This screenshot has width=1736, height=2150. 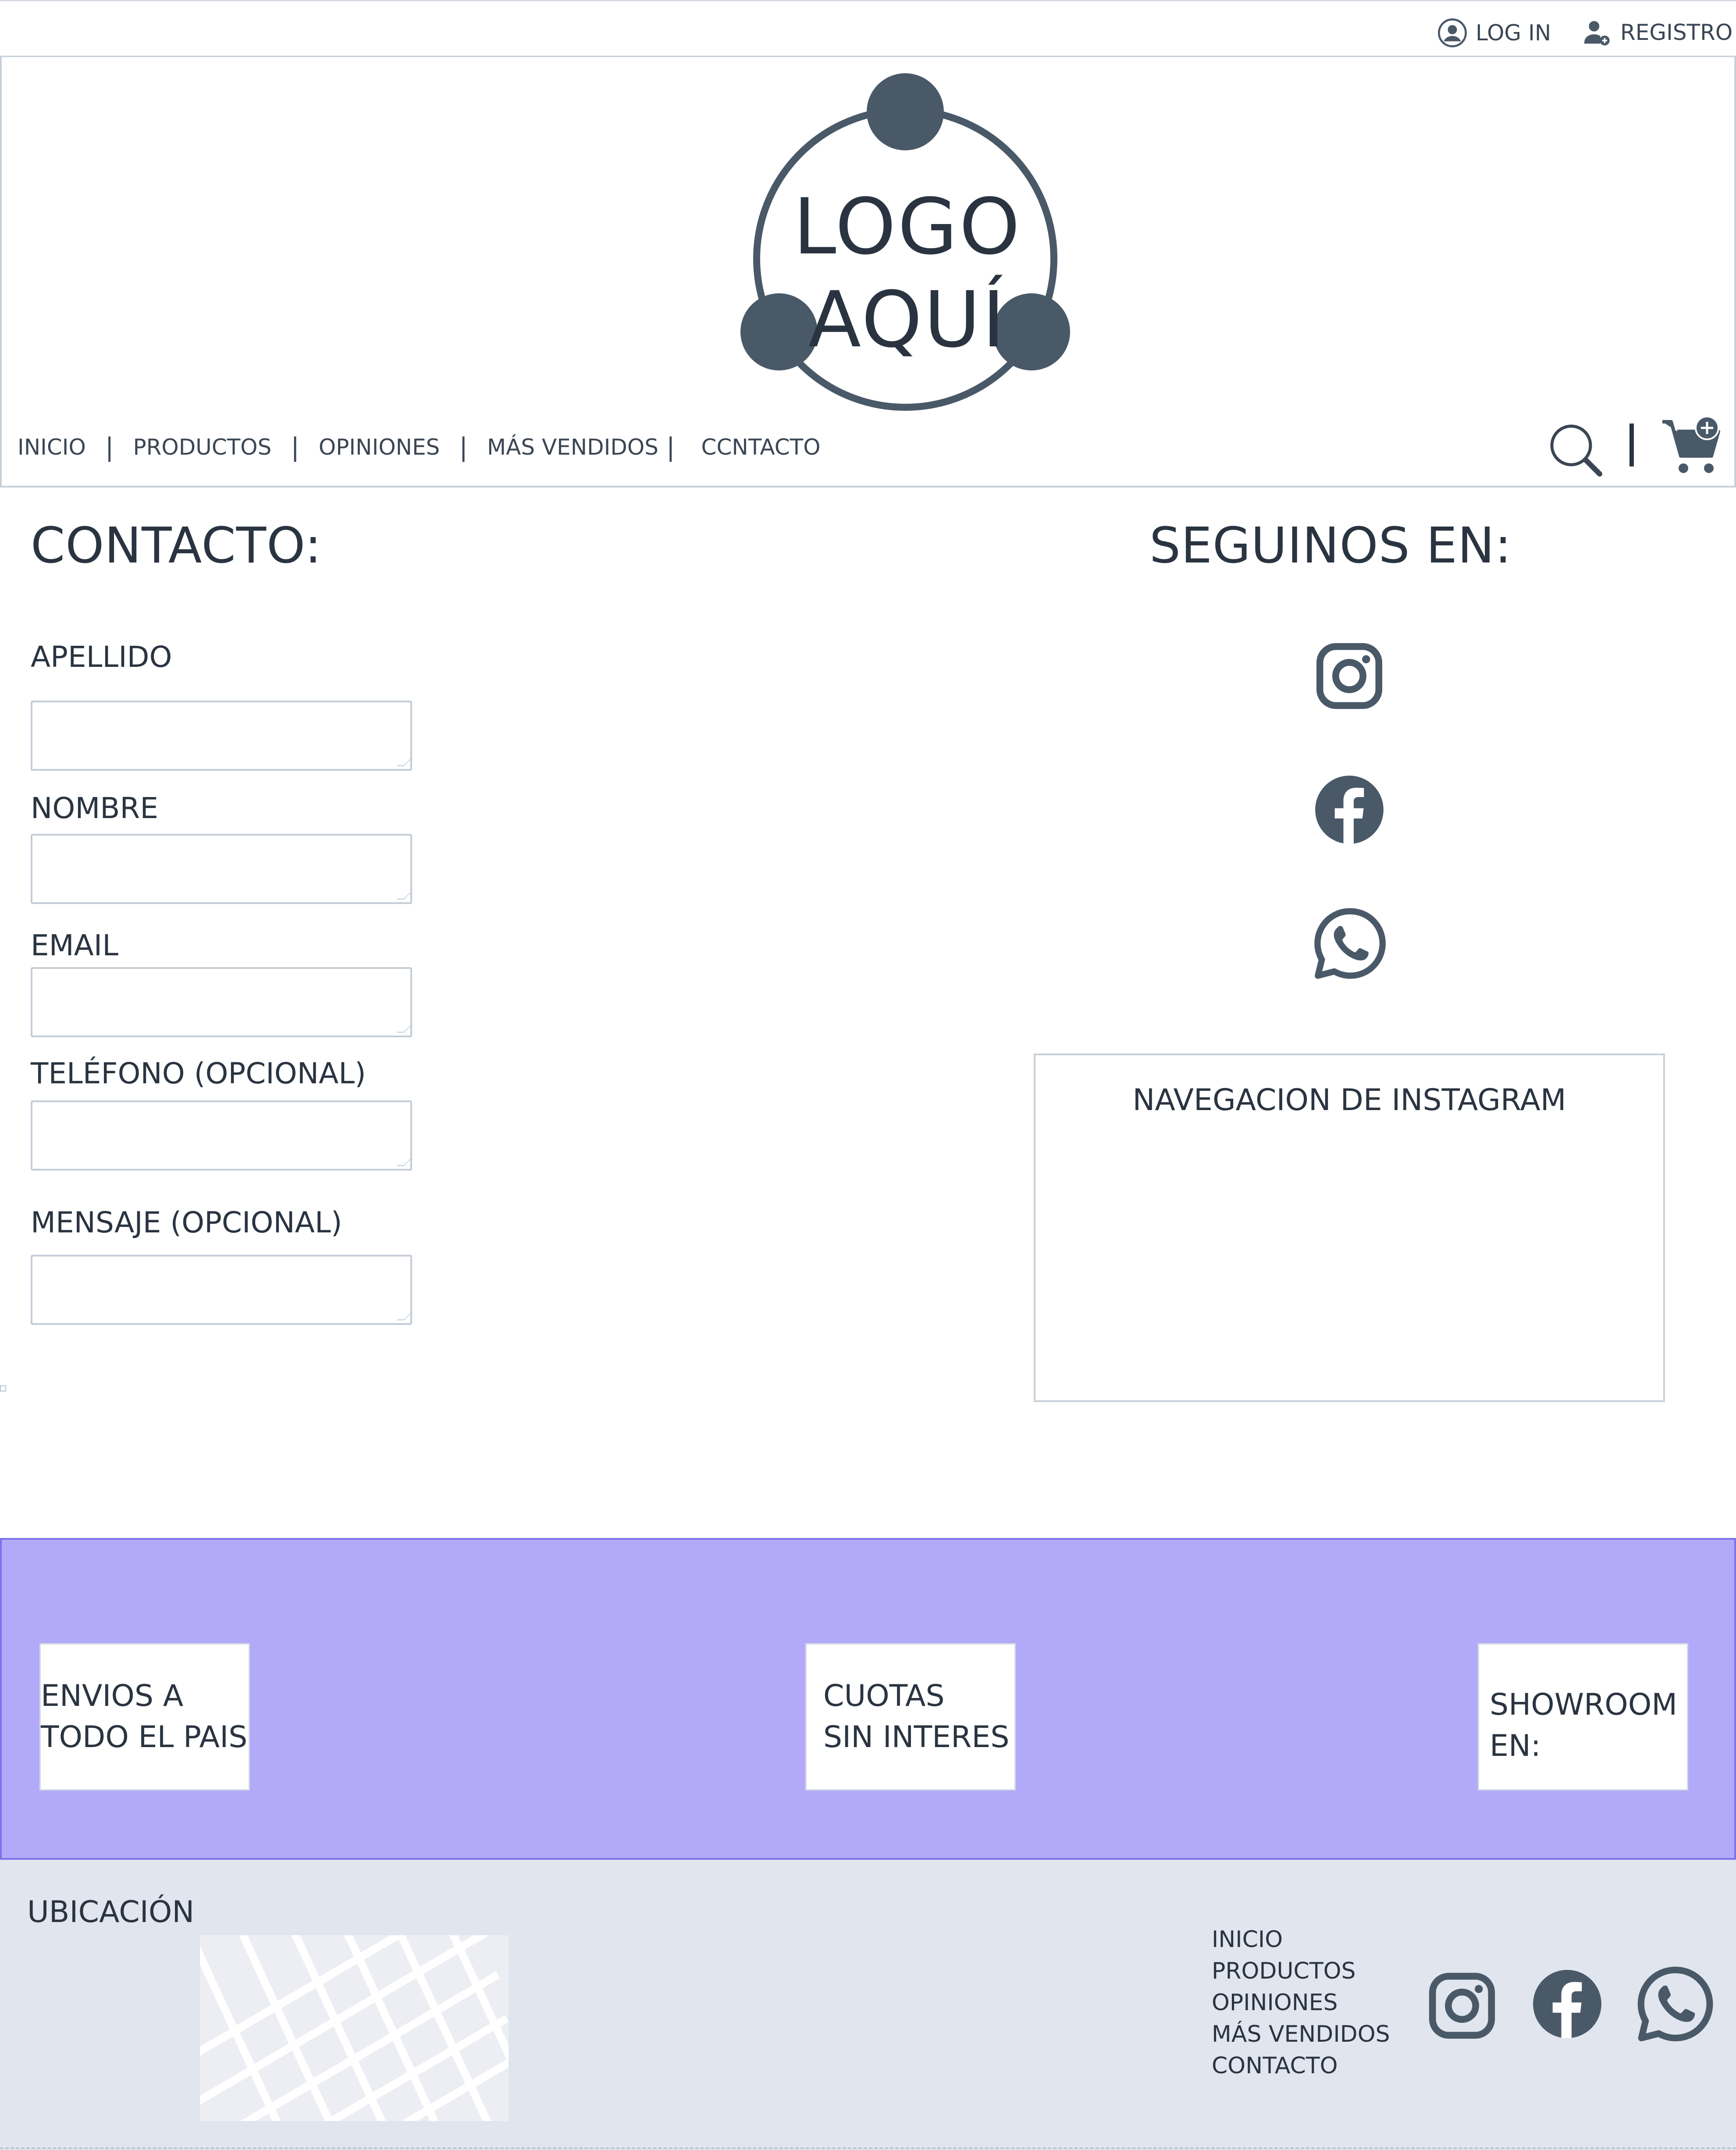 I want to click on footer-link-contacto: CONTACTO, so click(x=1301, y=2066).